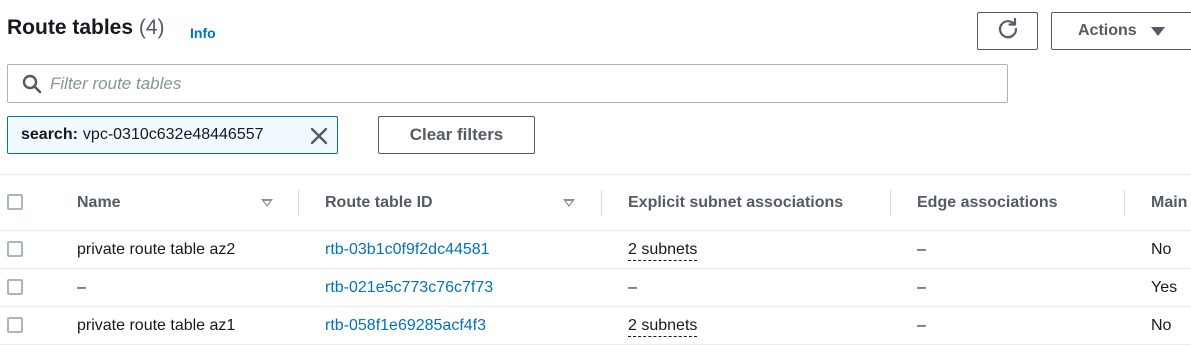 The width and height of the screenshot is (1191, 345). I want to click on column-header-edge-label: Edge associations, so click(987, 202).